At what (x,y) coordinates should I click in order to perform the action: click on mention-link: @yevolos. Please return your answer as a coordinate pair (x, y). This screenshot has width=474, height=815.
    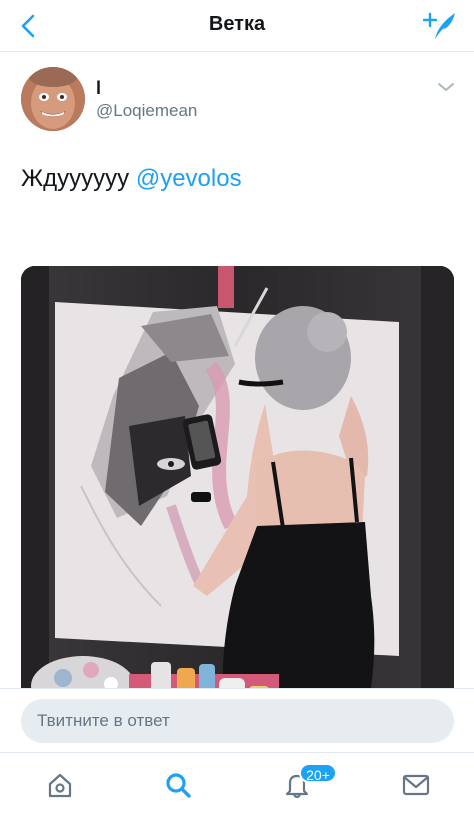
    Looking at the image, I should click on (189, 178).